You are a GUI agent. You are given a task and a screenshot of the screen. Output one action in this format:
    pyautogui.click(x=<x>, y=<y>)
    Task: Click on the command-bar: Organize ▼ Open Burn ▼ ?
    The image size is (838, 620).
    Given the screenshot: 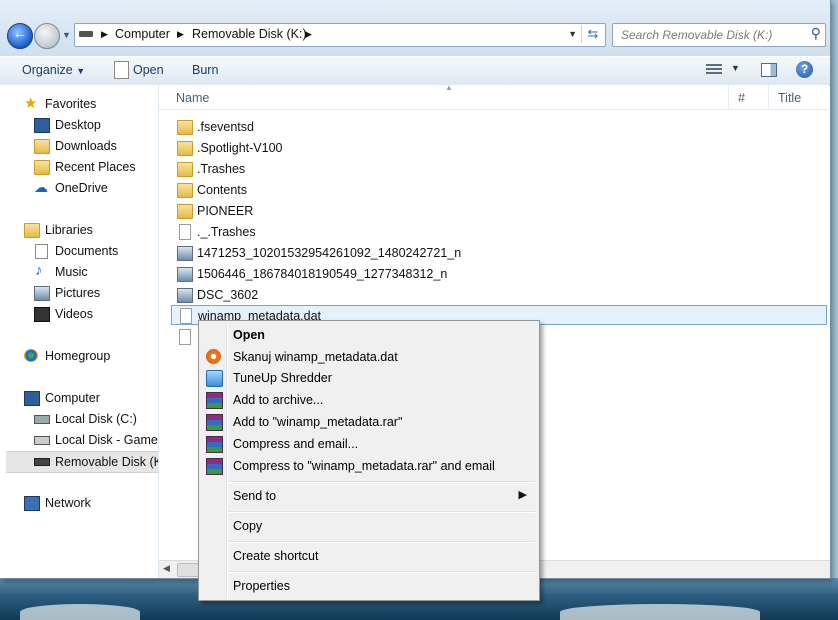 What is the action you would take?
    pyautogui.click(x=415, y=71)
    